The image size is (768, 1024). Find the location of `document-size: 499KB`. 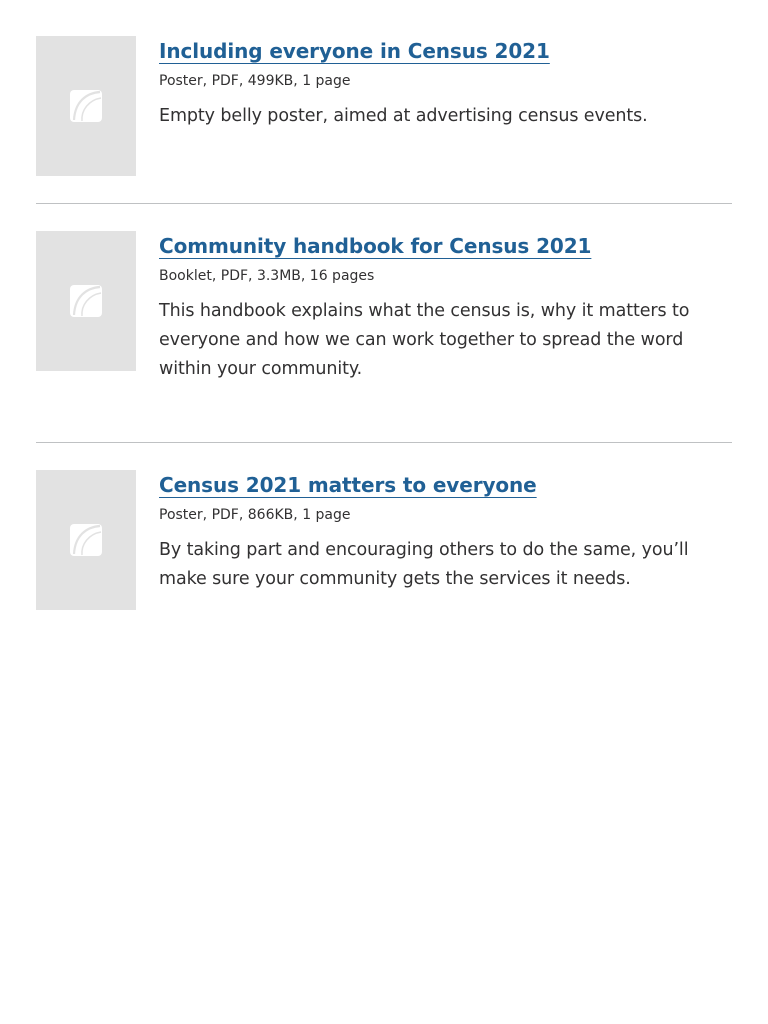

document-size: 499KB is located at coordinates (266, 81).